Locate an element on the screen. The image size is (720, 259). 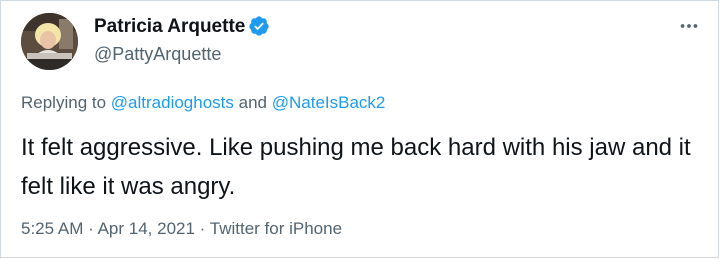
avatar is located at coordinates (49, 41).